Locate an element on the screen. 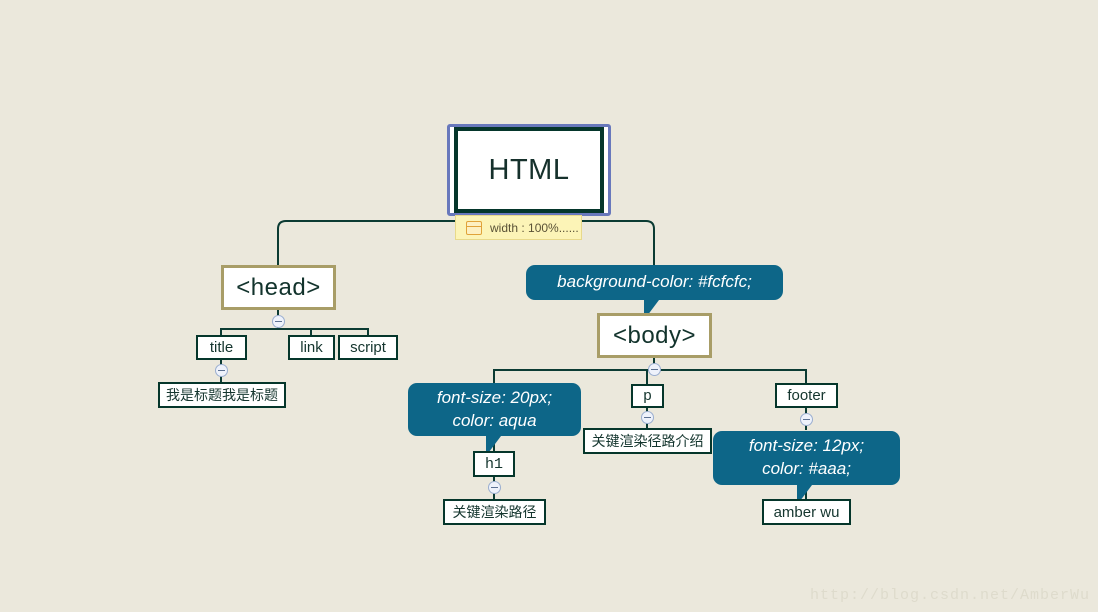 The height and width of the screenshot is (612, 1098). watermark-text: http://blog.csdn.net/AmberWu is located at coordinates (949, 595).